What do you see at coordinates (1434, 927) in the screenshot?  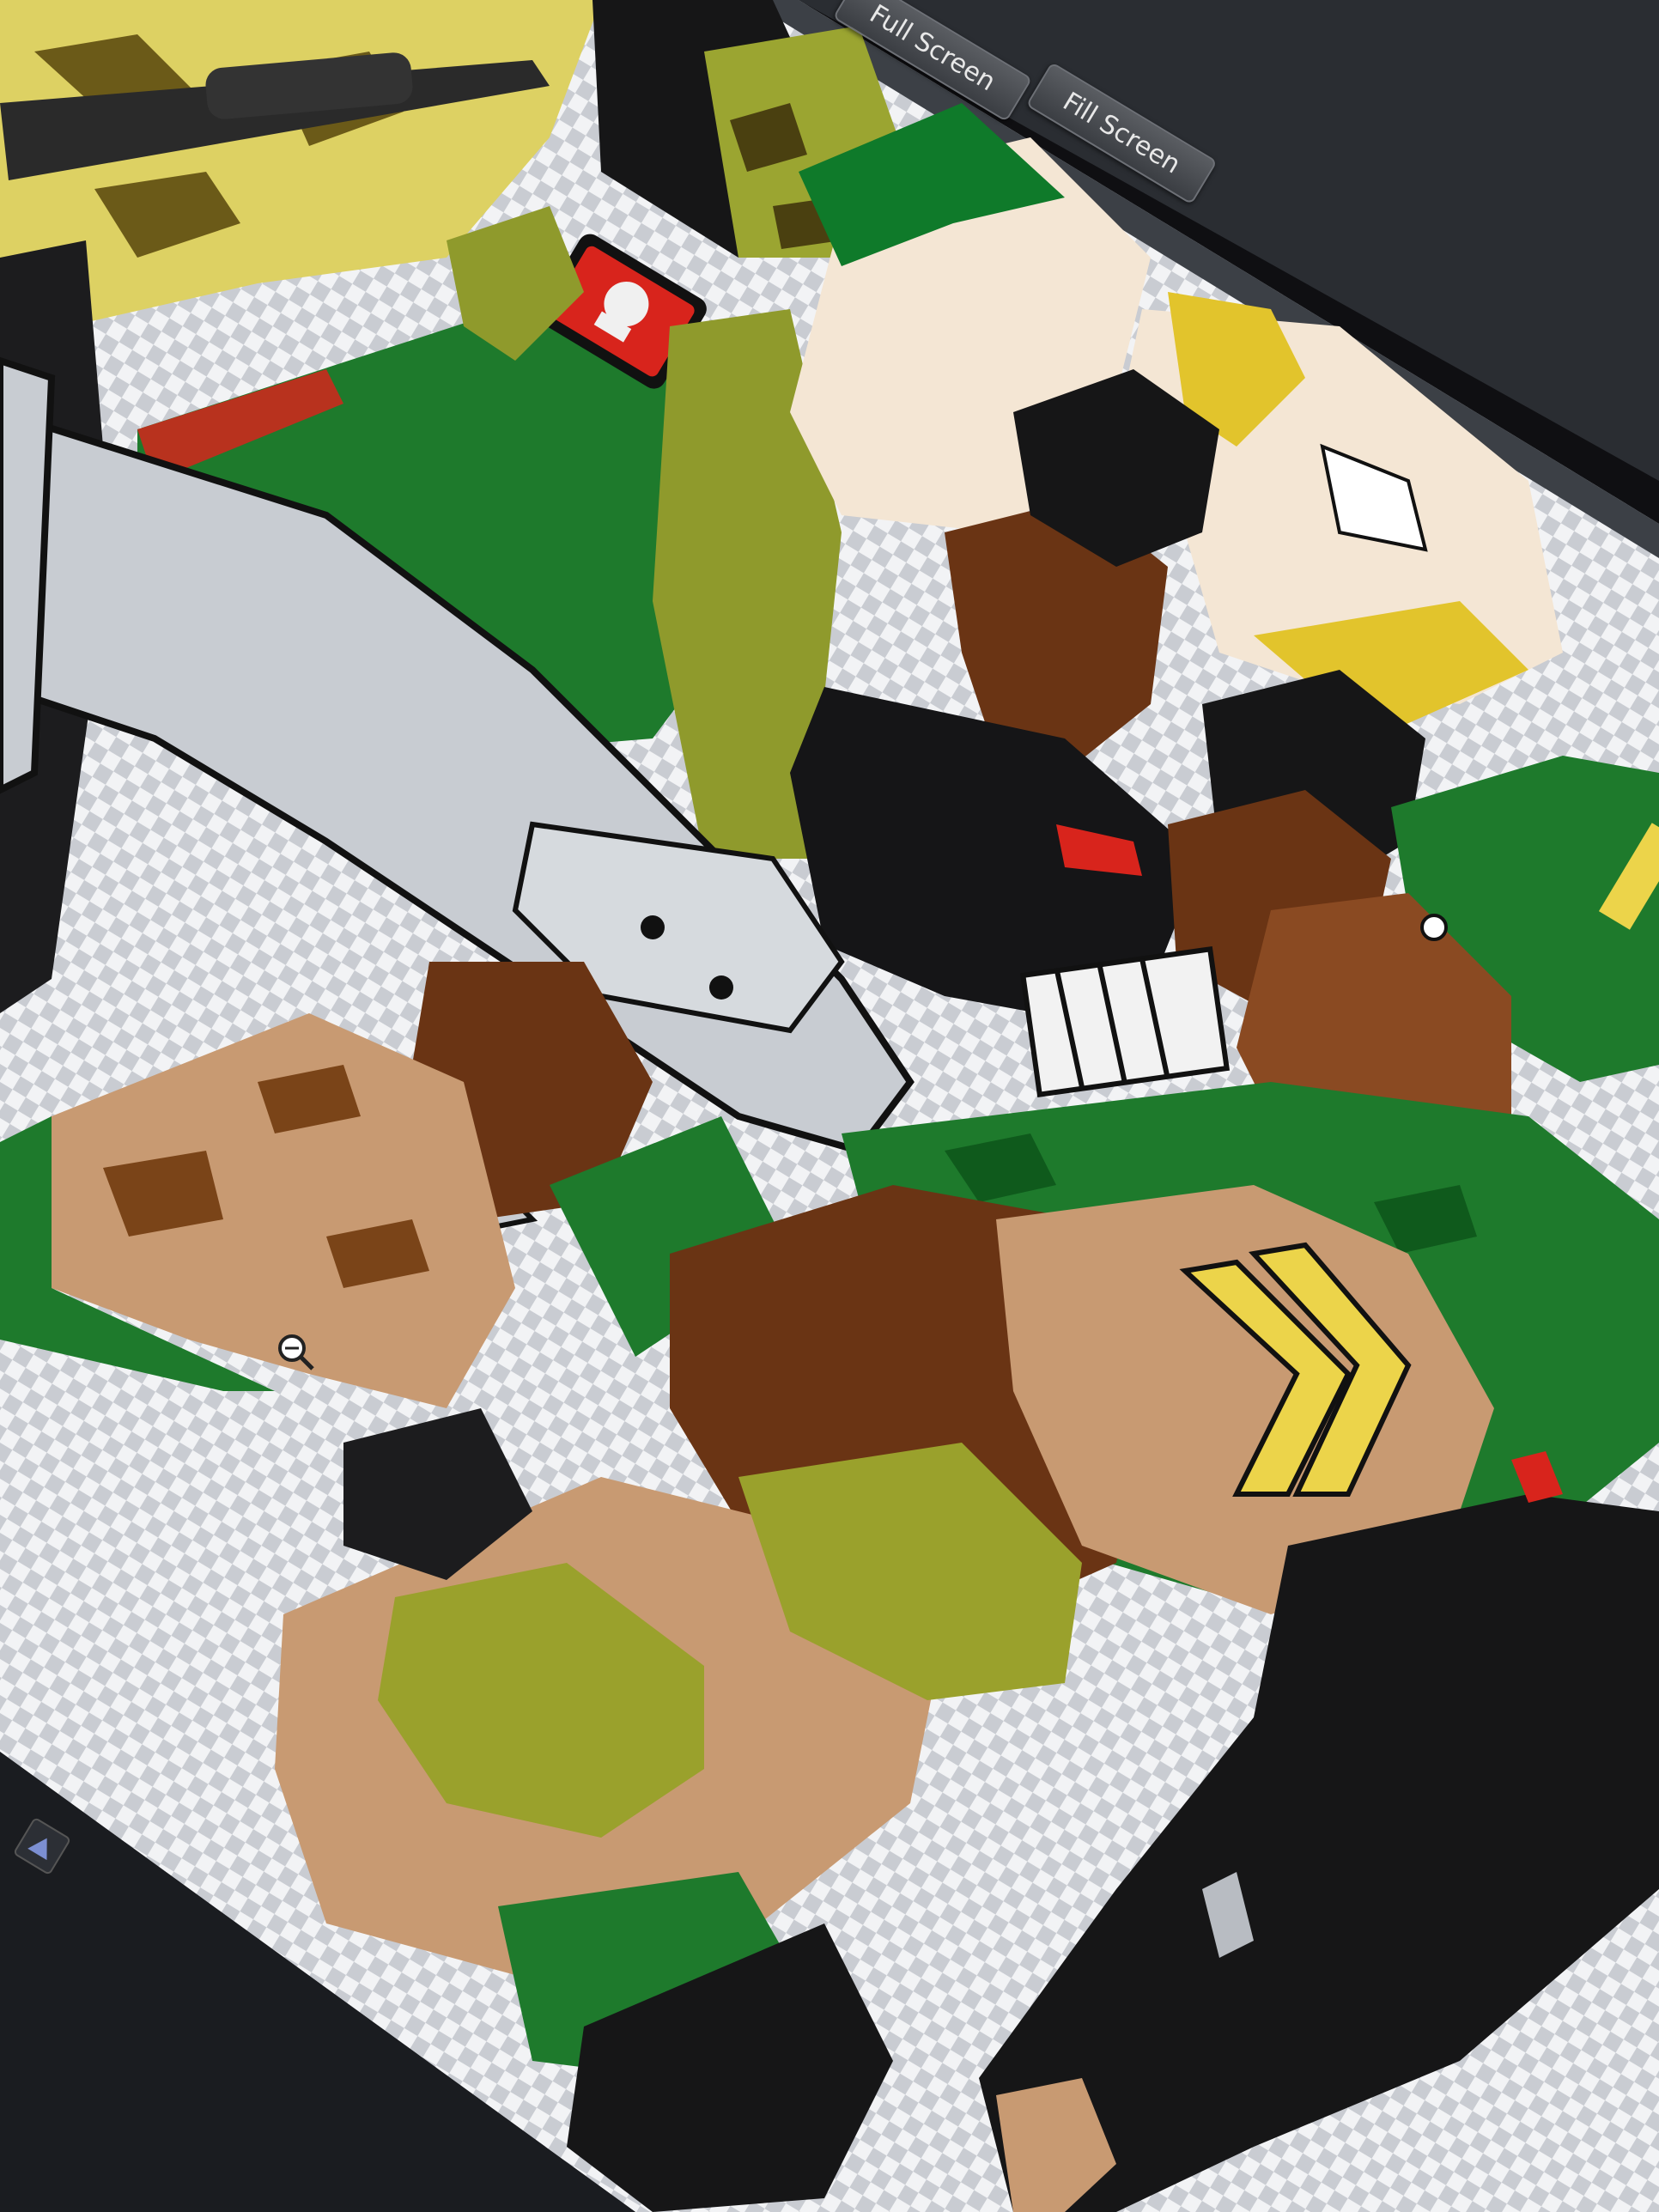 I see `eye` at bounding box center [1434, 927].